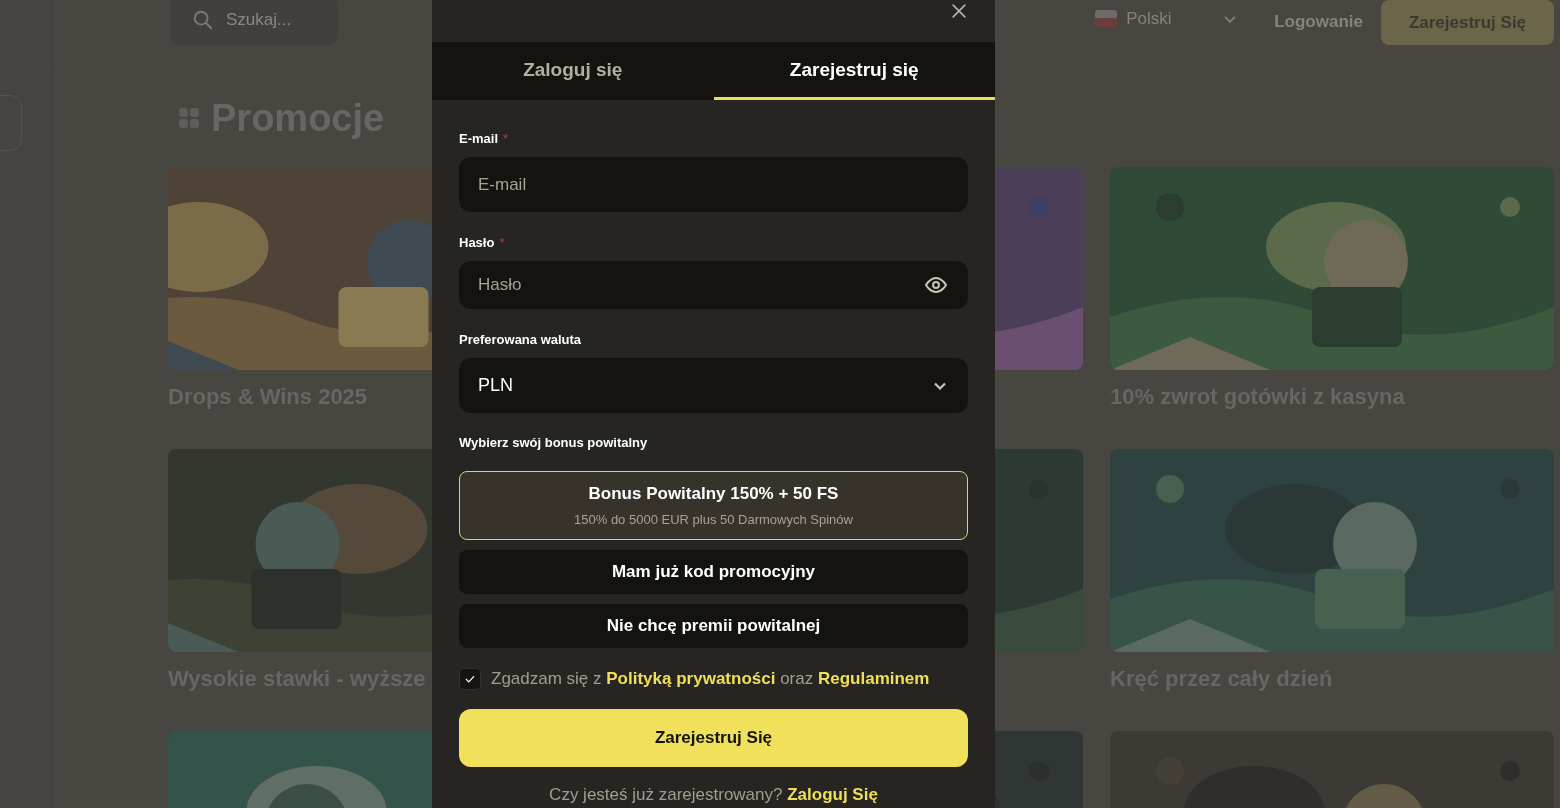 This screenshot has width=1560, height=808. I want to click on input-field: E-mail, so click(713, 184).